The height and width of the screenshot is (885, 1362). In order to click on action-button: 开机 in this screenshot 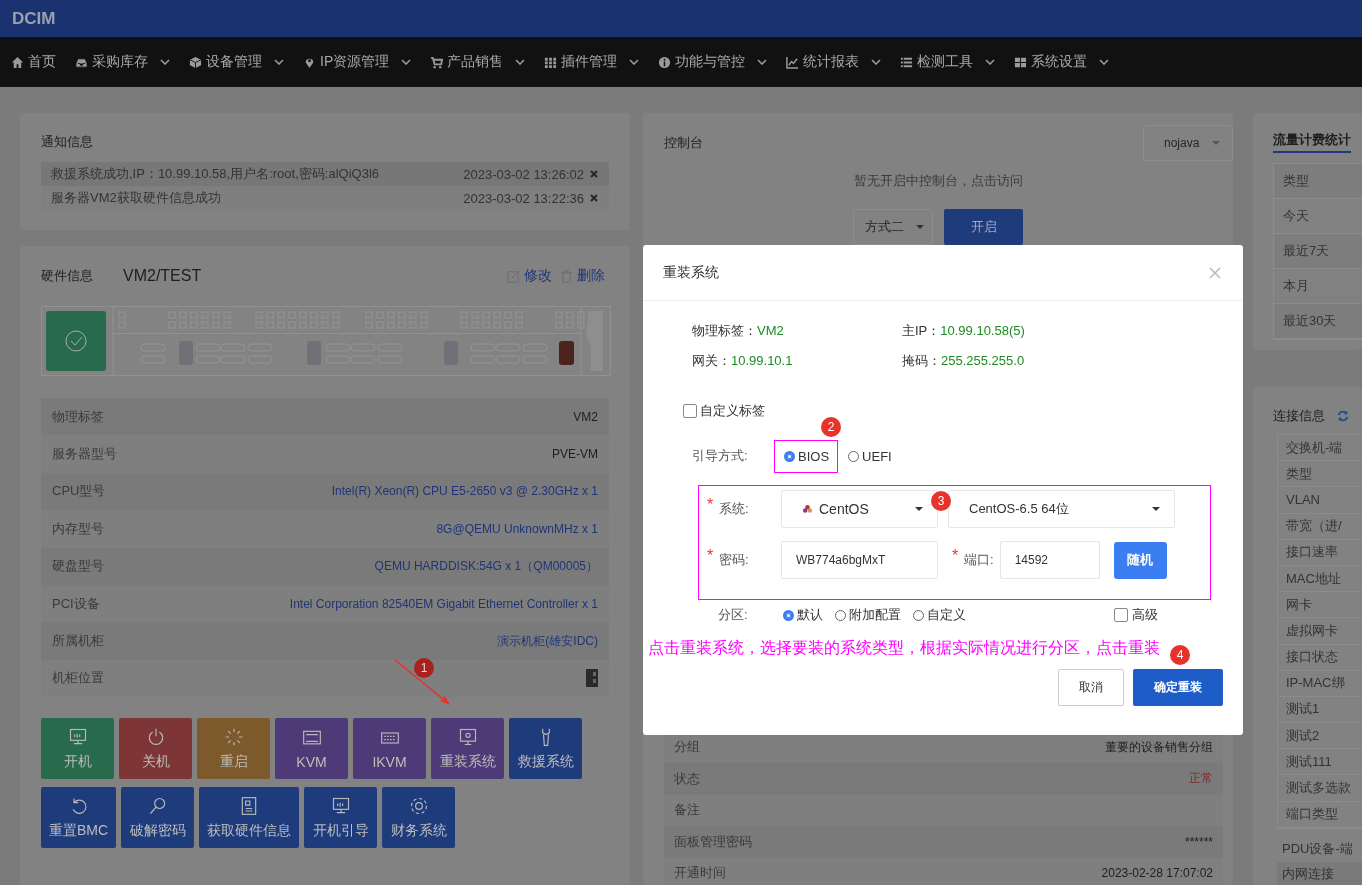, I will do `click(77, 749)`.